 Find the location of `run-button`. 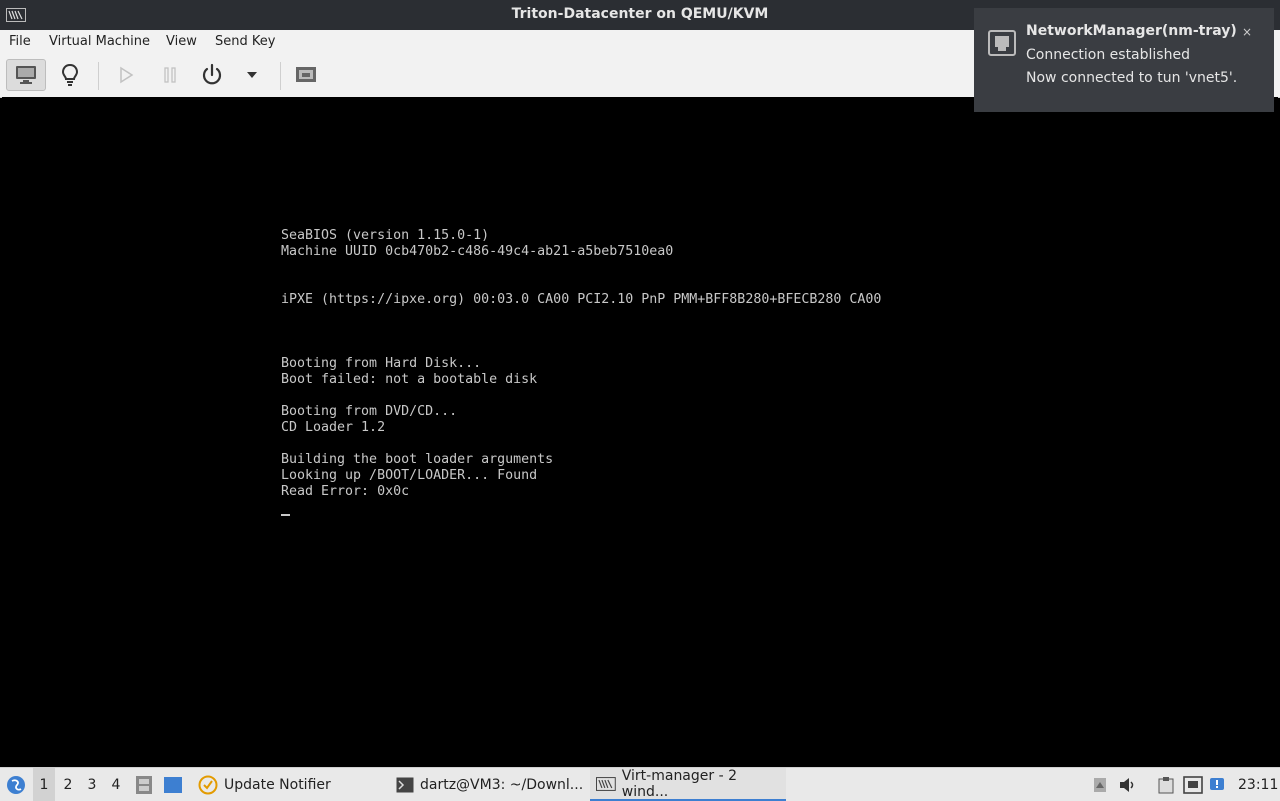

run-button is located at coordinates (126, 75).